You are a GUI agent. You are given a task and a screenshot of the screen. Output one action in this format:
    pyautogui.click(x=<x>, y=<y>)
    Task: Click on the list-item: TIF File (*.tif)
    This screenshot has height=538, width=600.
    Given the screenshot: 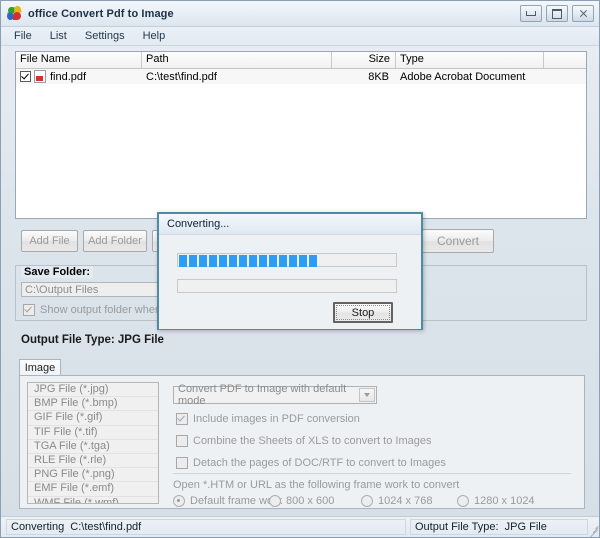 What is the action you would take?
    pyautogui.click(x=93, y=433)
    